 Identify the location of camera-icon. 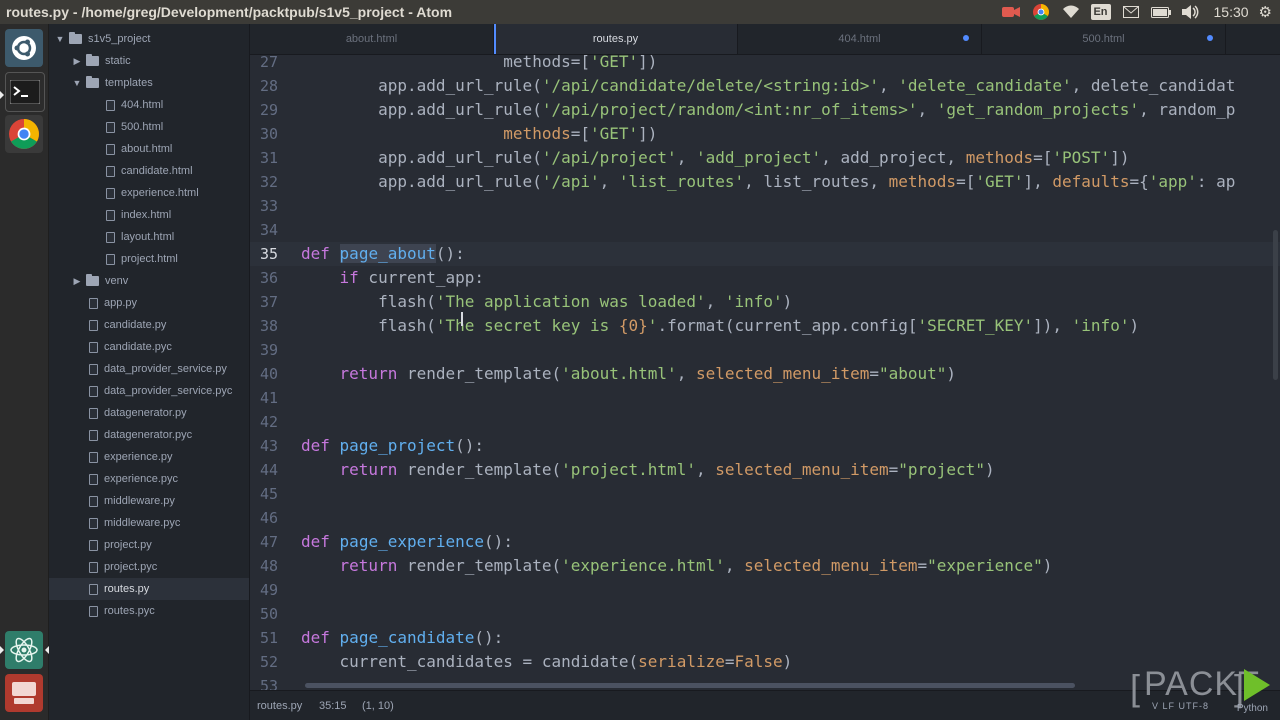
(1011, 12).